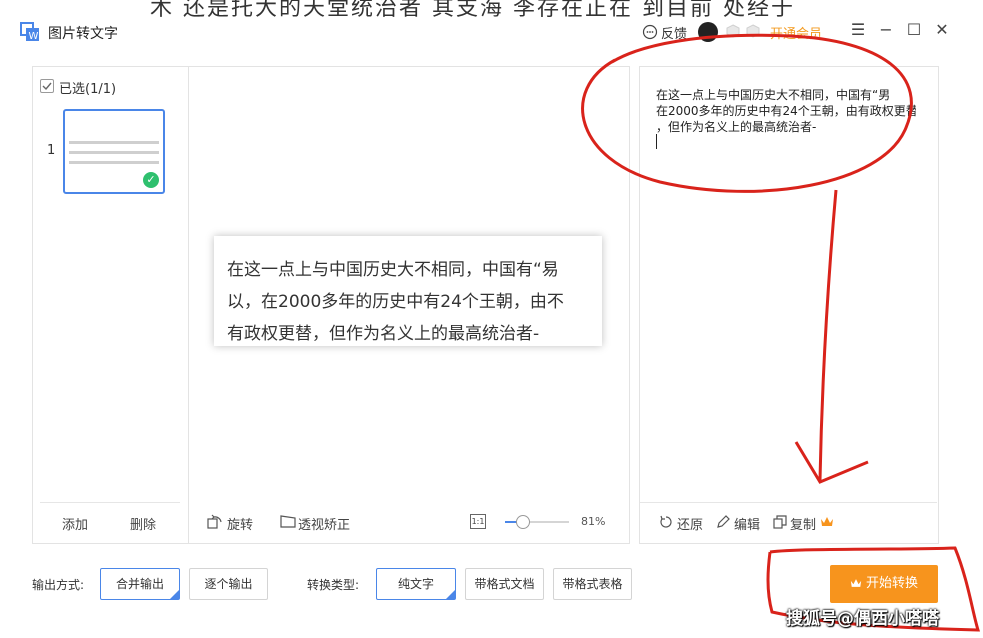 The height and width of the screenshot is (638, 983). I want to click on check-icon, so click(47, 86).